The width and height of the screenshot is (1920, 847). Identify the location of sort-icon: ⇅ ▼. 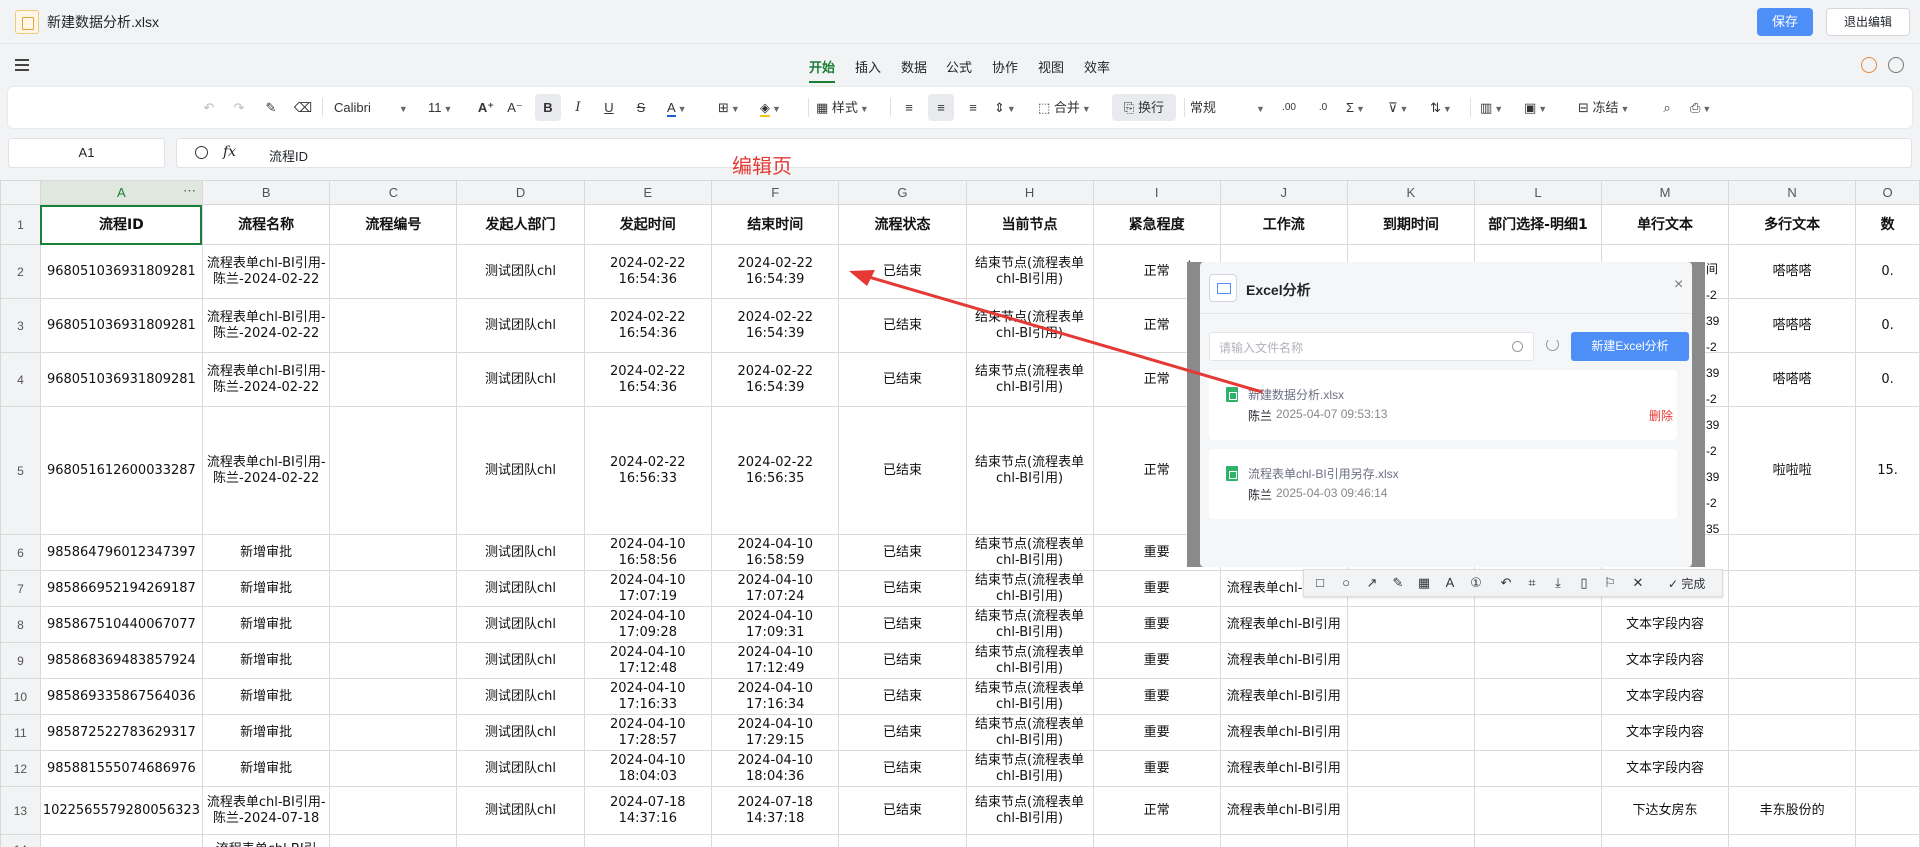
(1446, 107).